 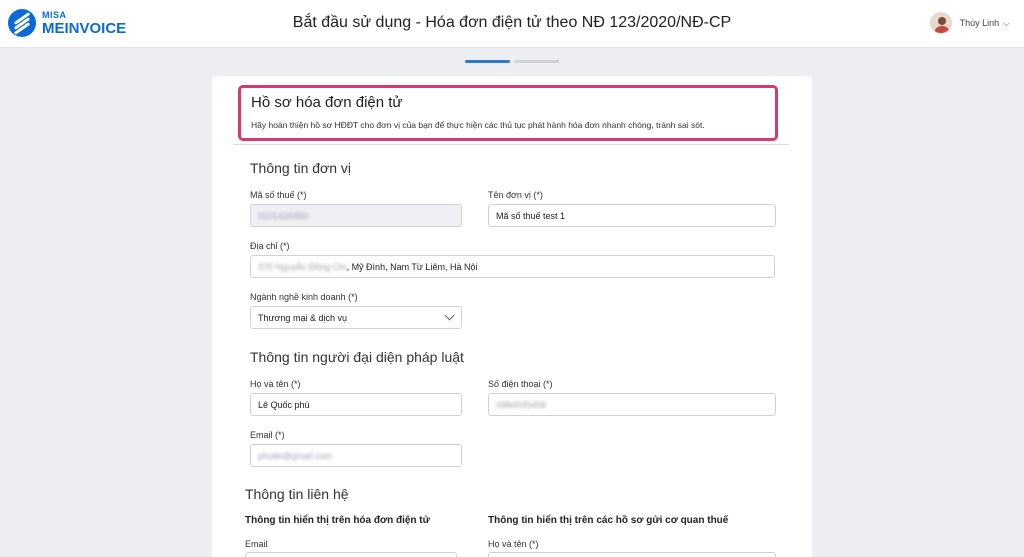 What do you see at coordinates (521, 405) in the screenshot?
I see `rep-phone-value: 0984935458` at bounding box center [521, 405].